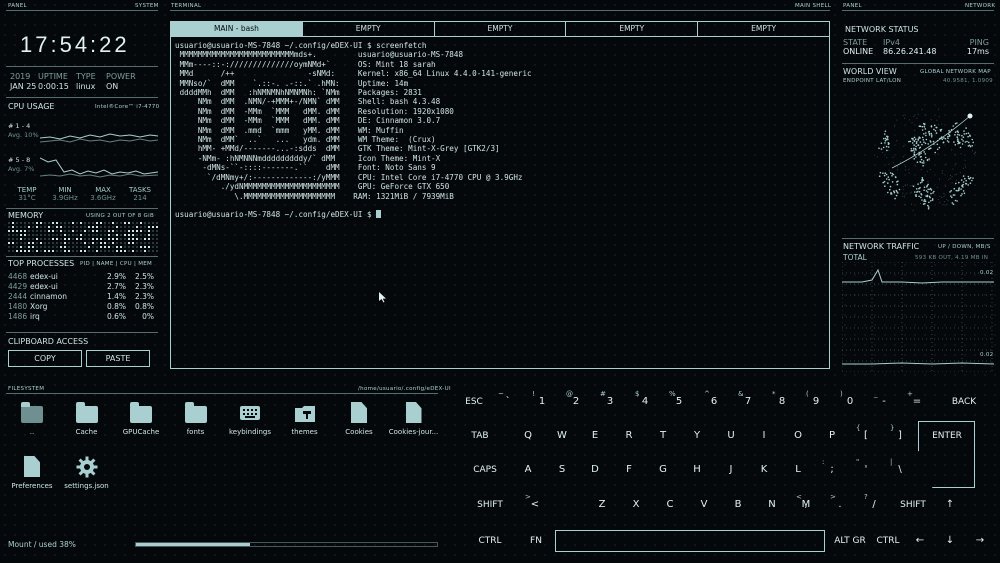 Image resolution: width=1000 pixels, height=563 pixels. I want to click on key-i: I, so click(764, 436).